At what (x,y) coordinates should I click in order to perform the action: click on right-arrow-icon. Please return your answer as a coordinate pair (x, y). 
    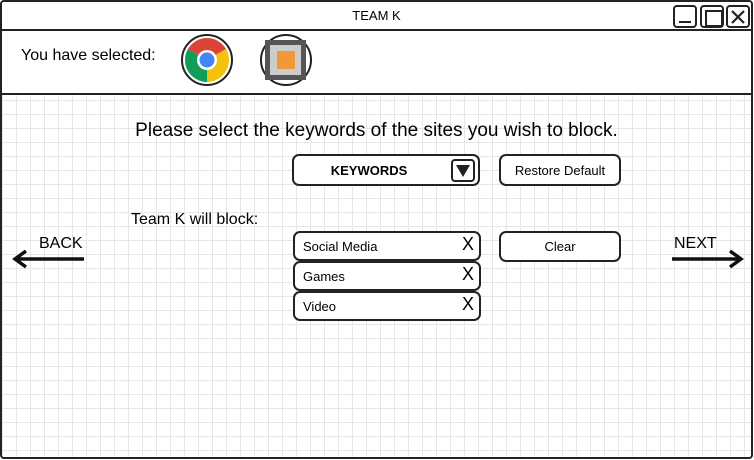
    Looking at the image, I should click on (708, 259).